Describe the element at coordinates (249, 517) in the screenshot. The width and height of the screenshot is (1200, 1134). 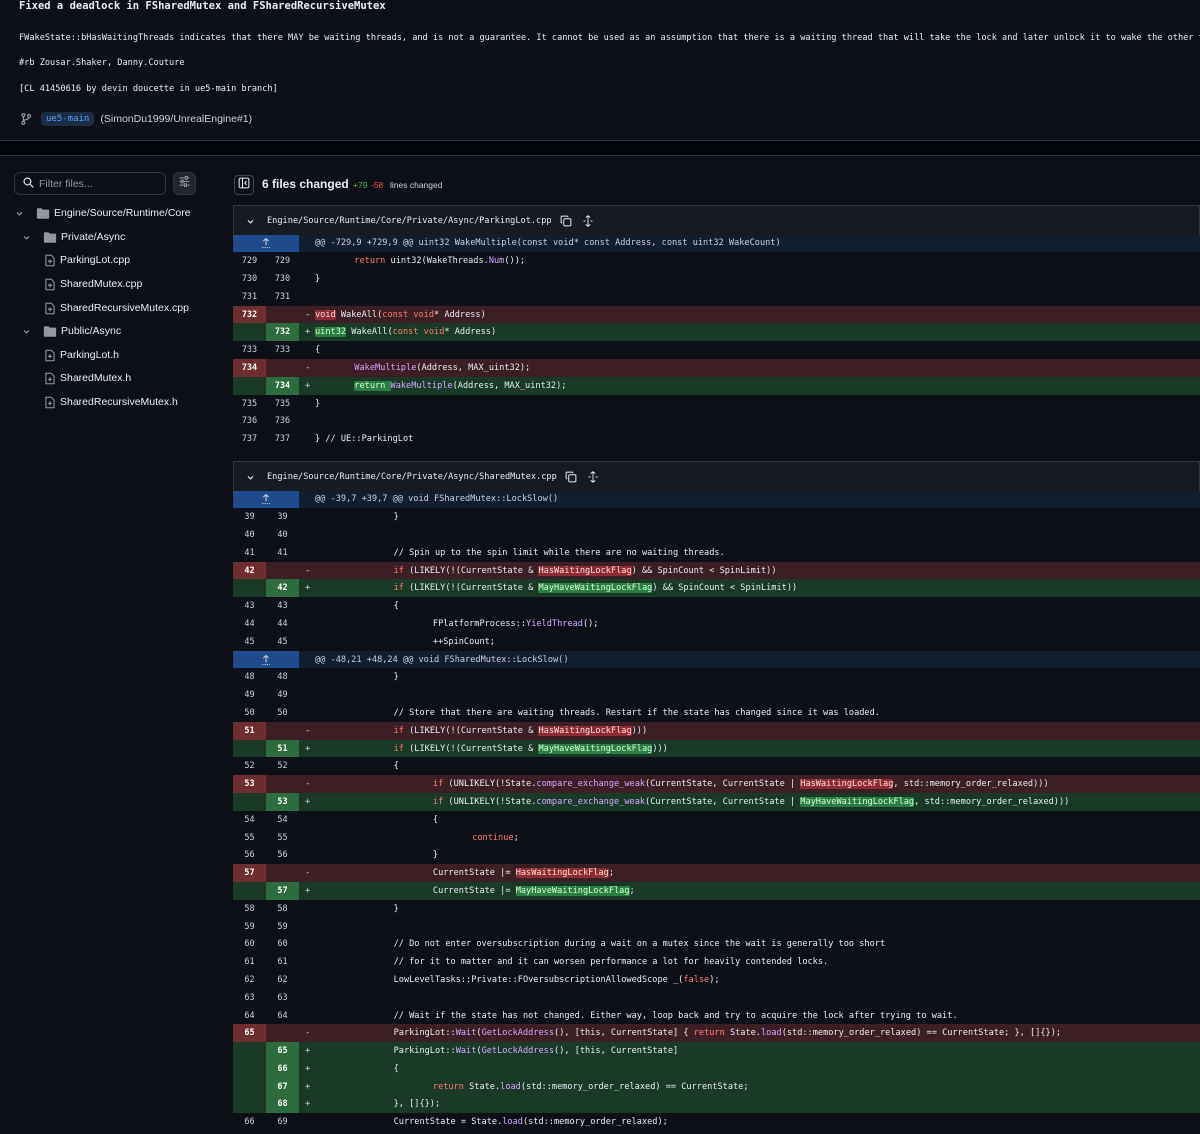
I see `old-line-number: 39` at that location.